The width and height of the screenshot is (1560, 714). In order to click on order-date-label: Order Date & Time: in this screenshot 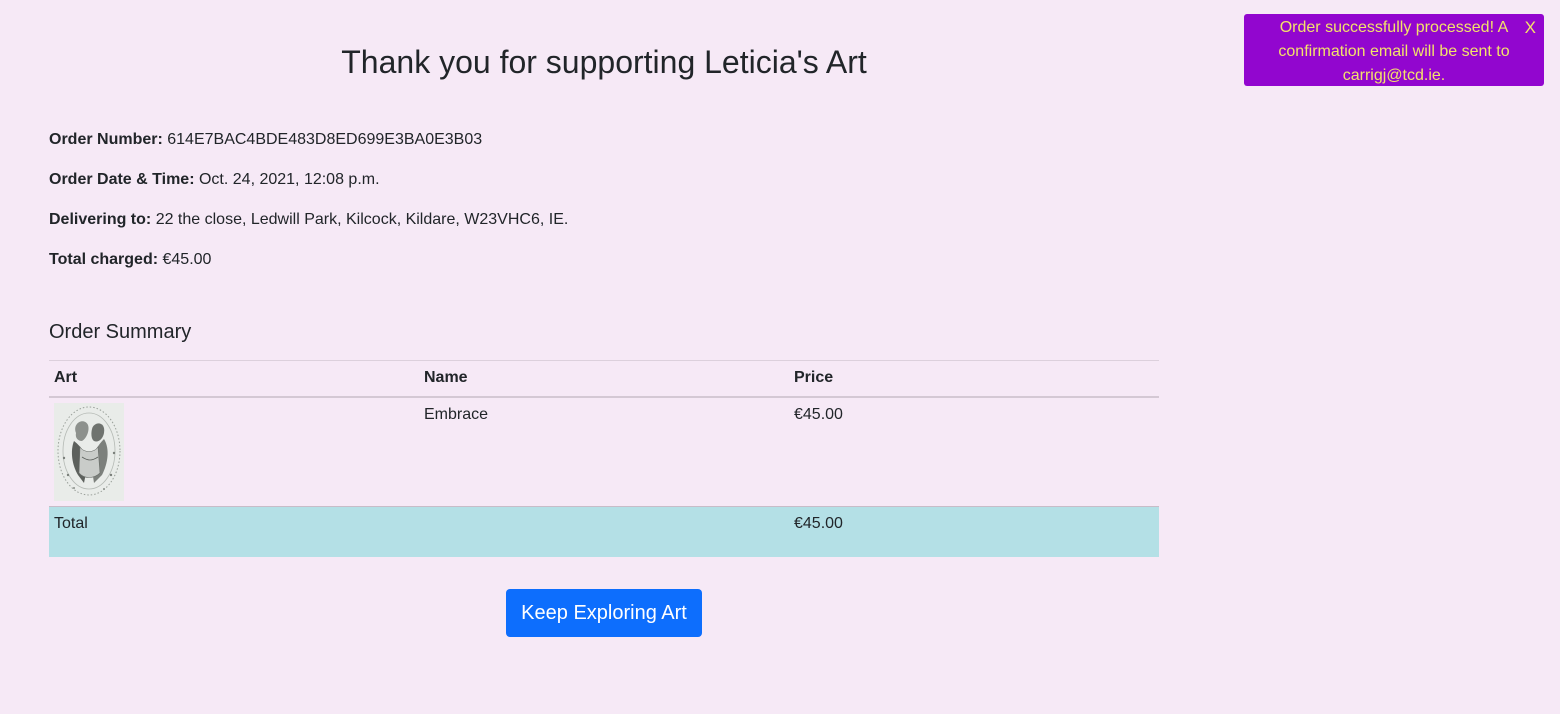, I will do `click(122, 179)`.